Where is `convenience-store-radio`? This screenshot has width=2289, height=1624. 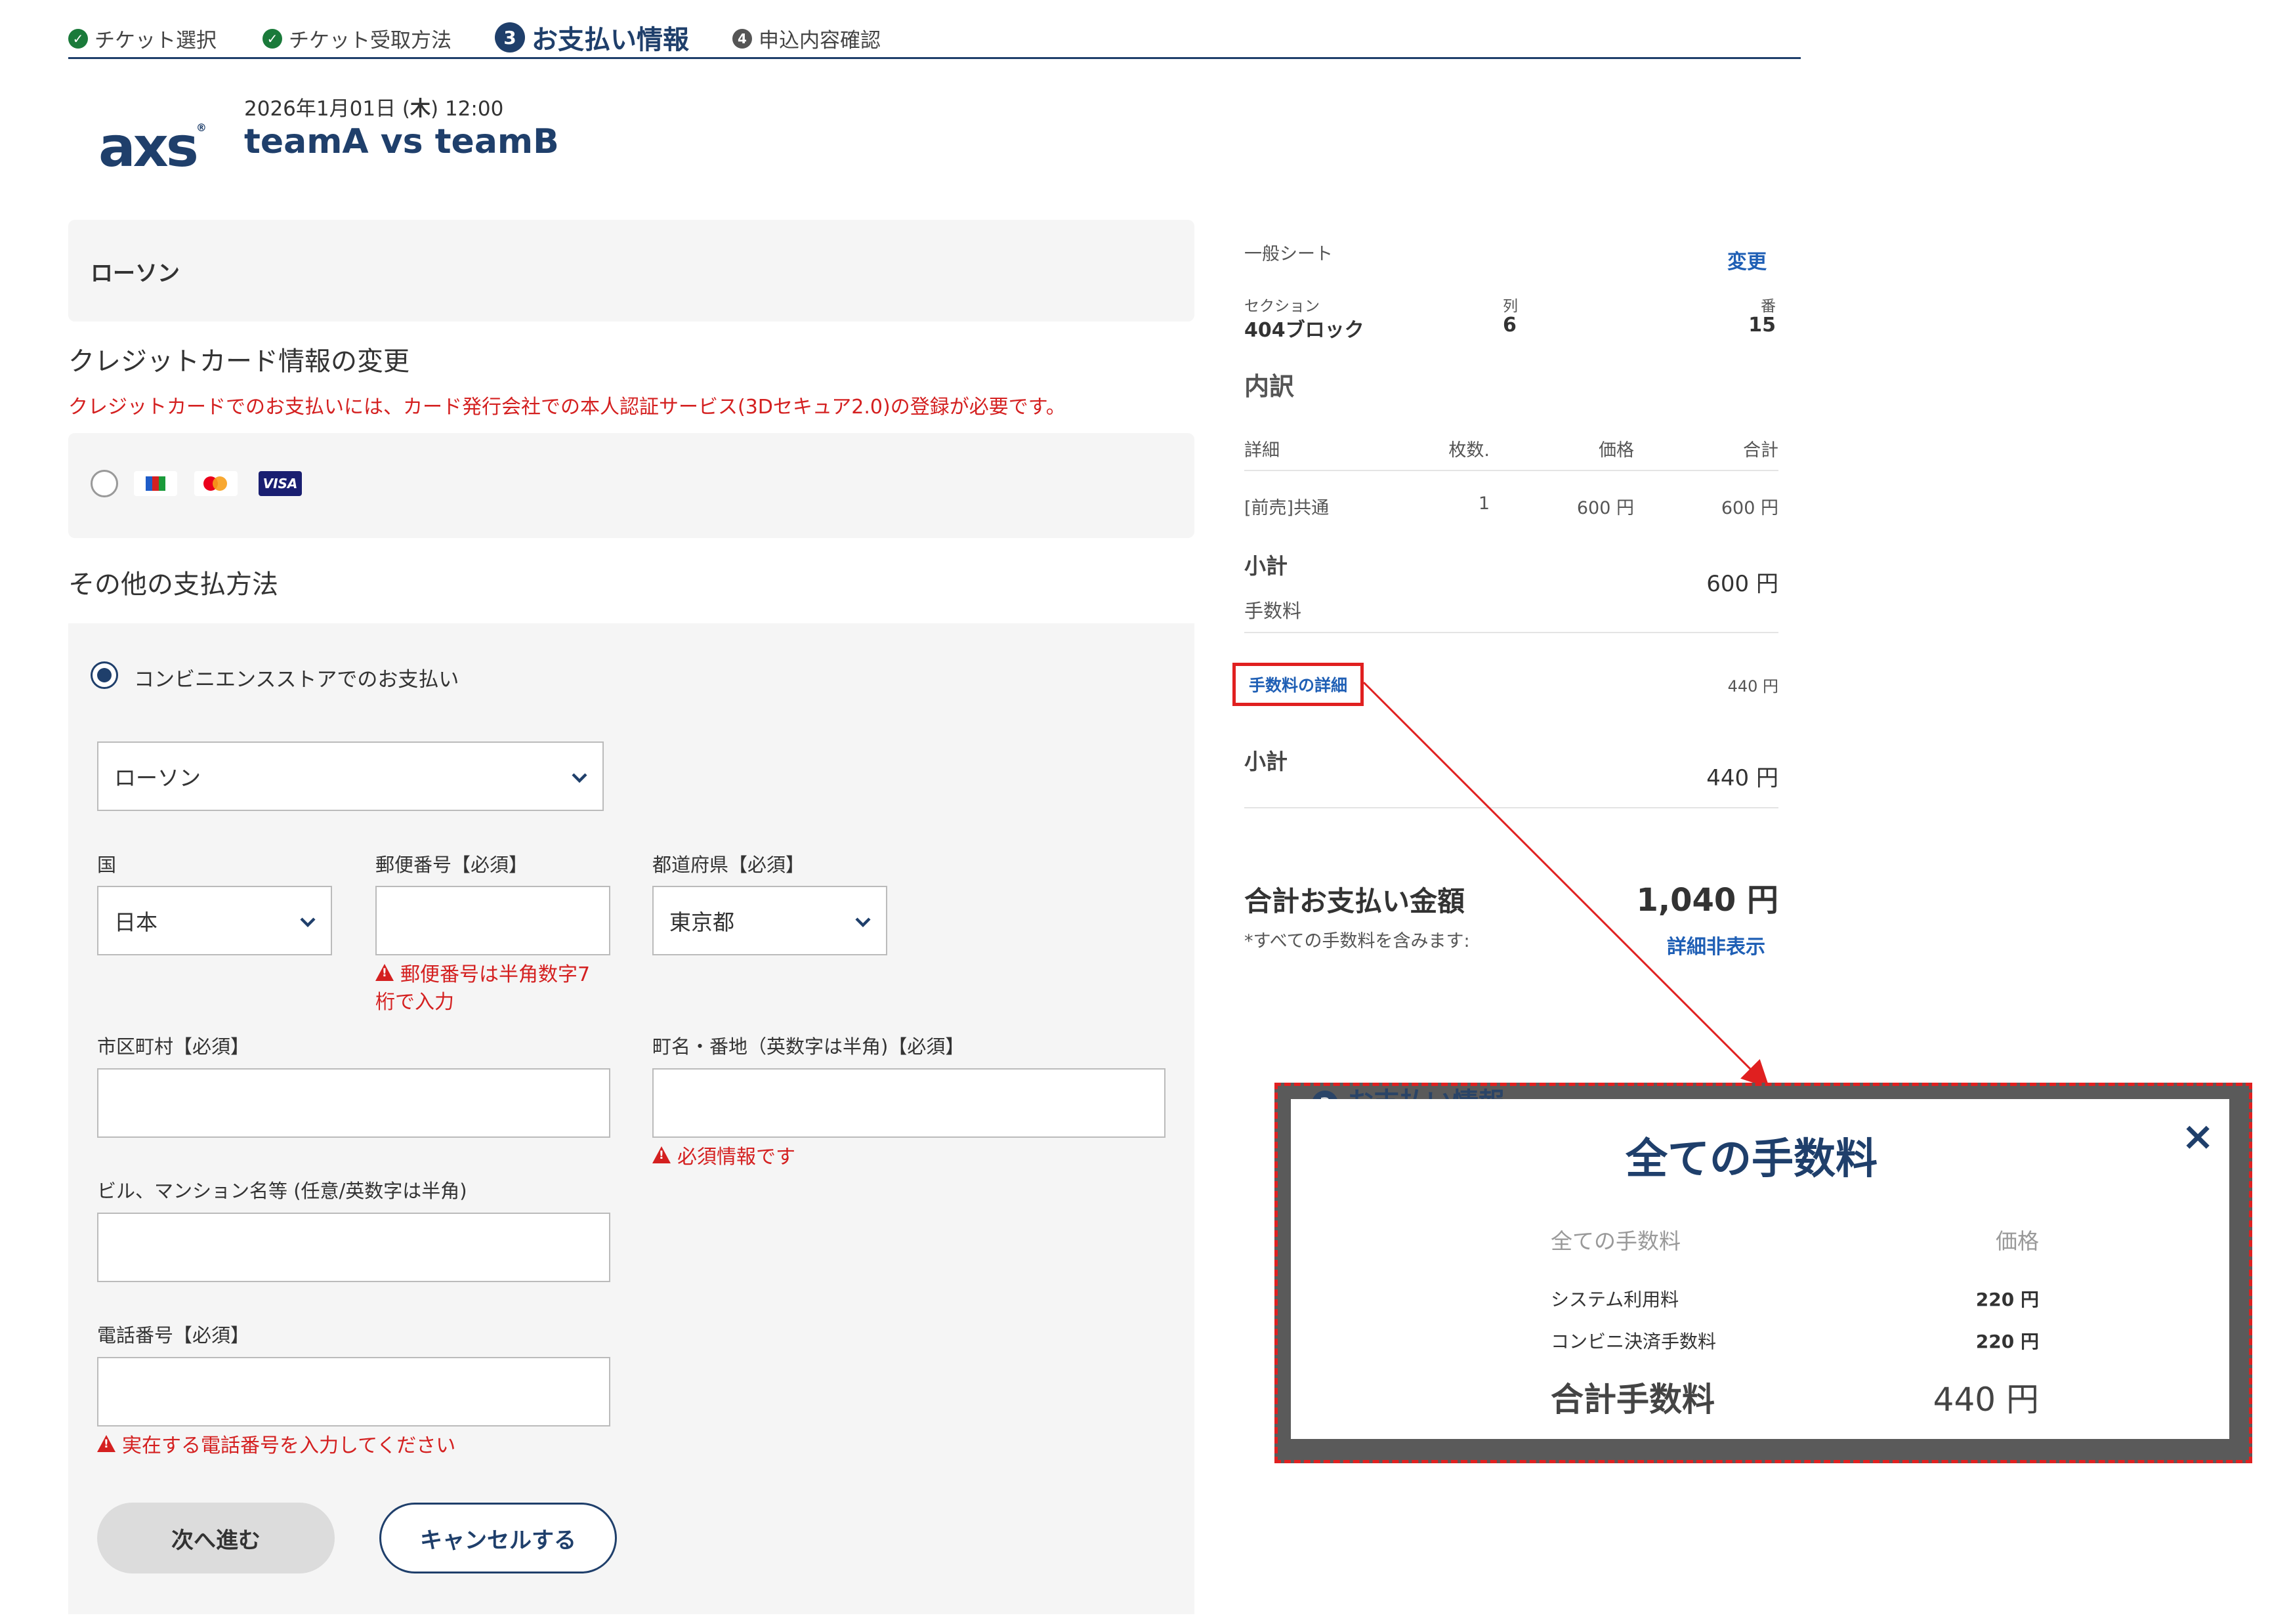
convenience-store-radio is located at coordinates (104, 675).